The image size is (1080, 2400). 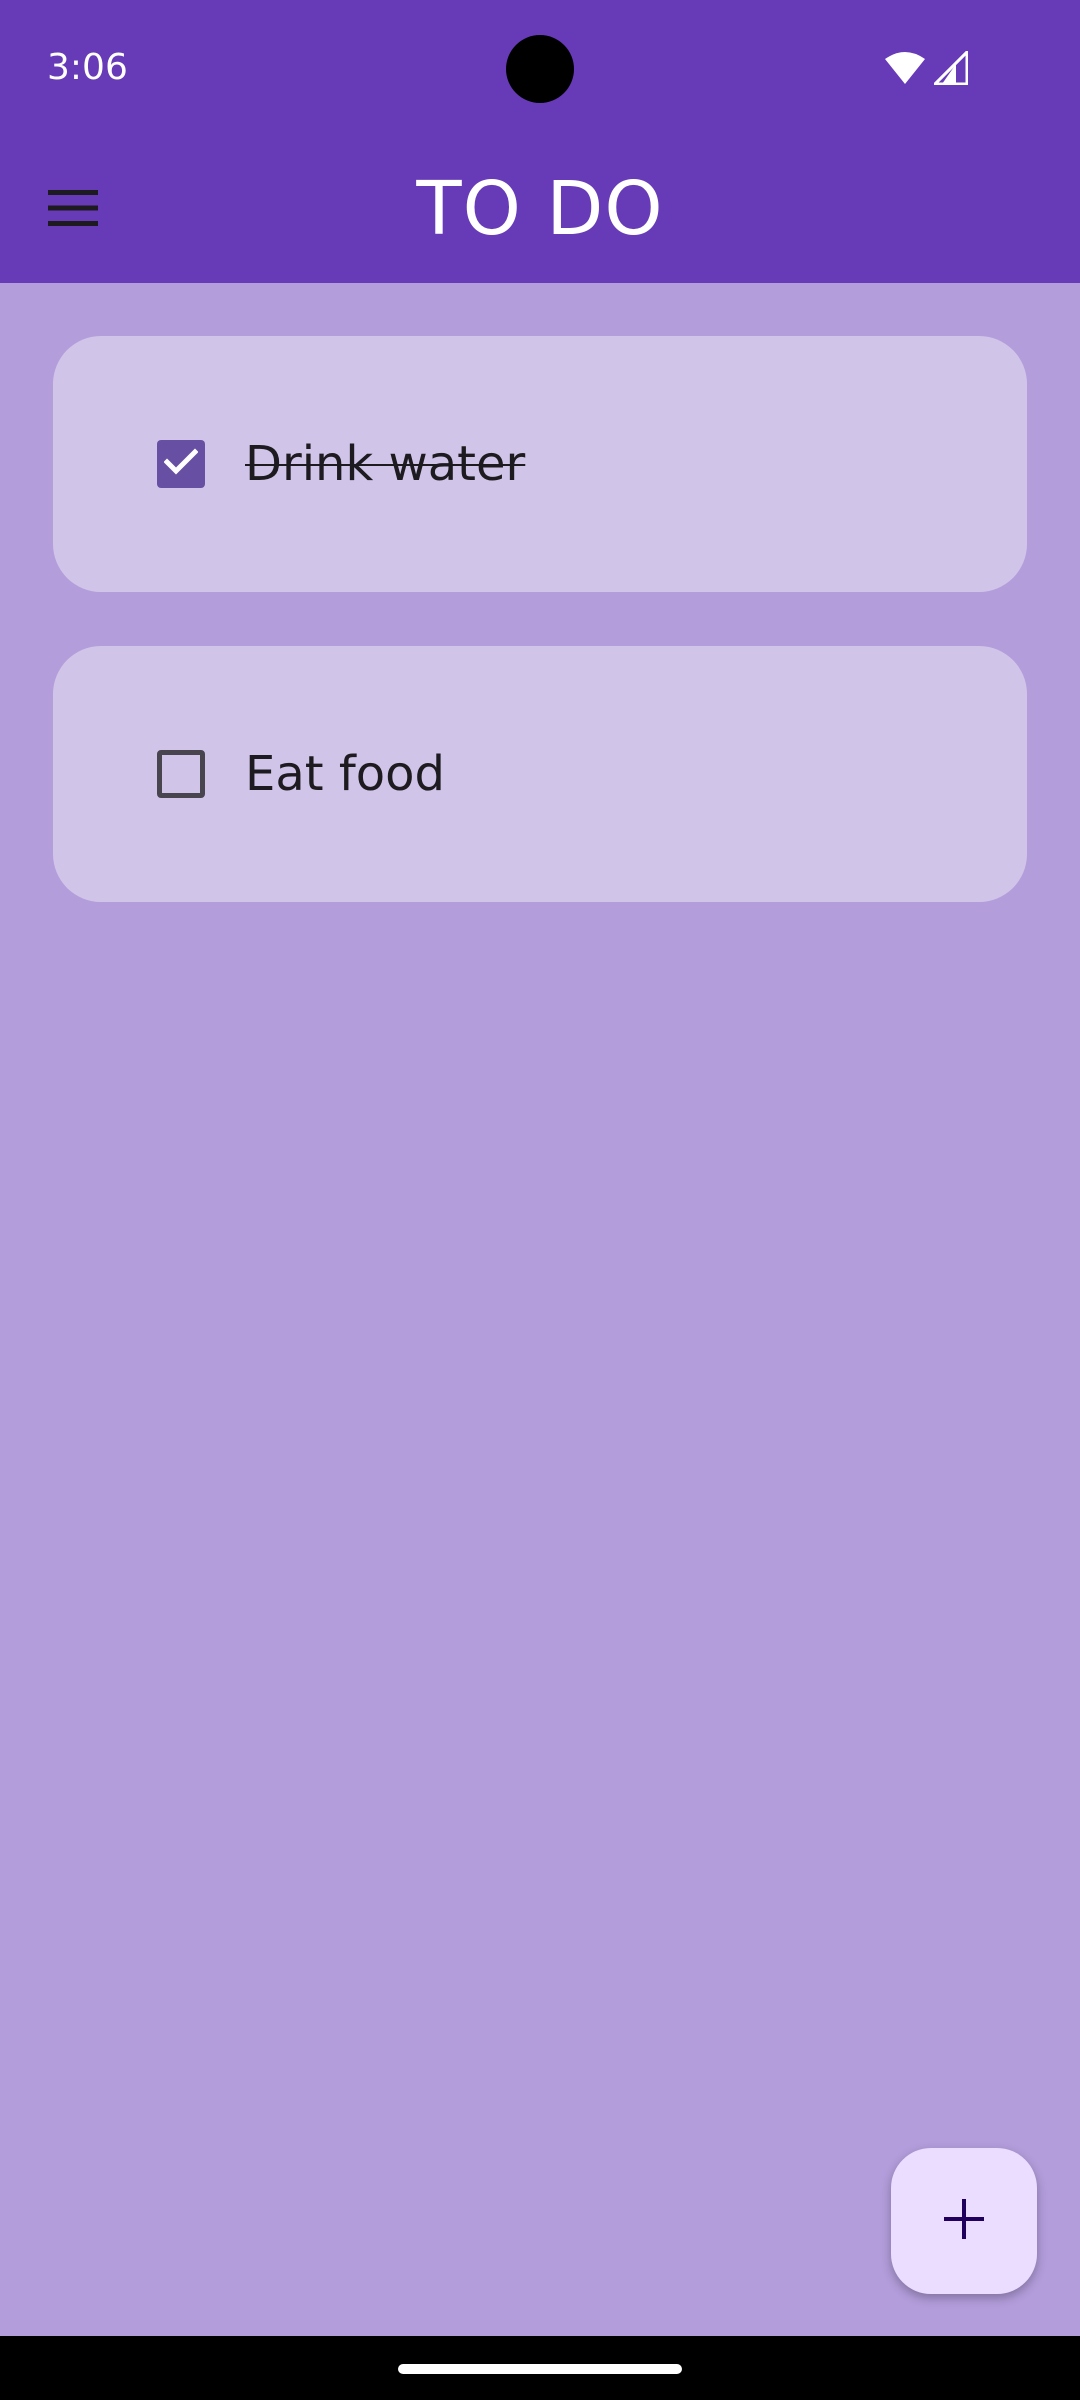 I want to click on checkmark-icon, so click(x=181, y=464).